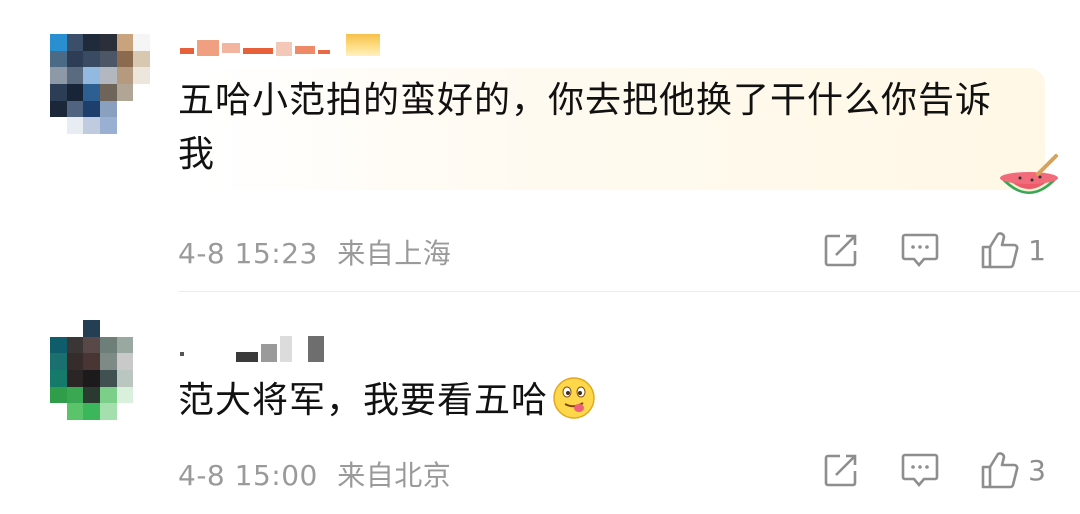 The width and height of the screenshot is (1080, 514). Describe the element at coordinates (394, 475) in the screenshot. I see `location: 来自北京` at that location.